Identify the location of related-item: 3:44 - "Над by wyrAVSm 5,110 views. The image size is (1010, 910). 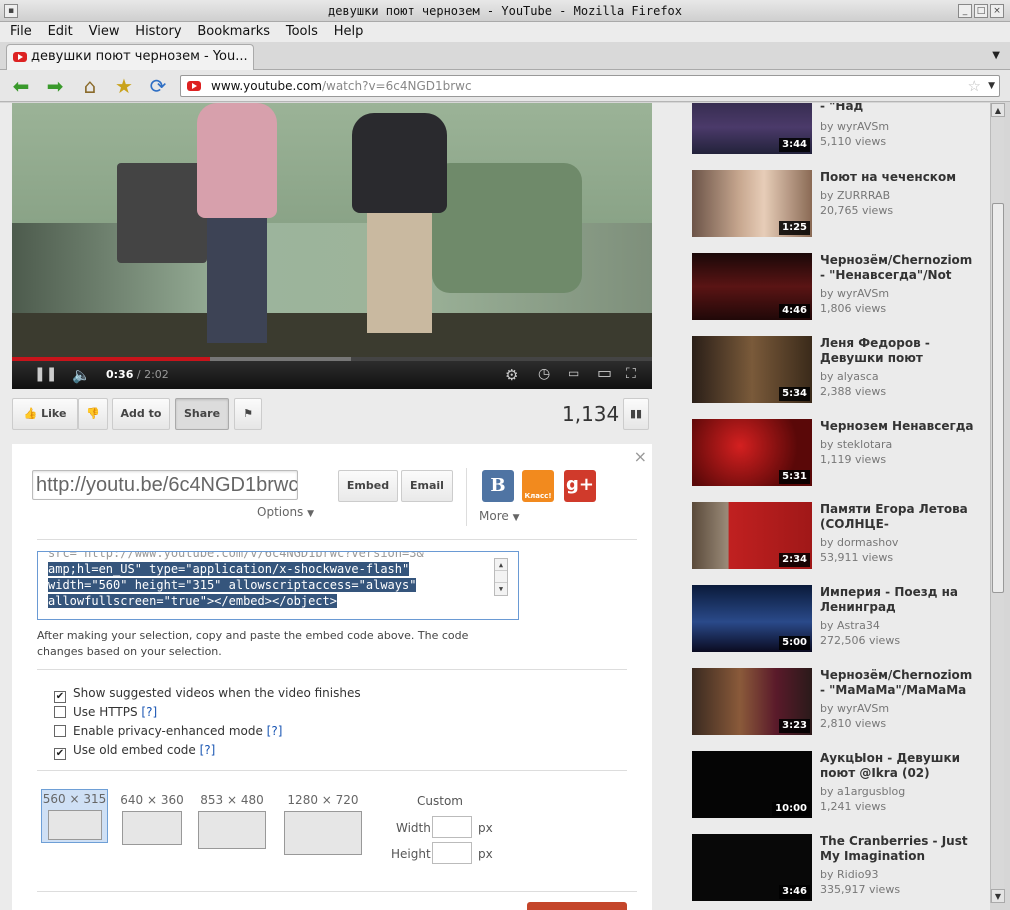
(837, 130).